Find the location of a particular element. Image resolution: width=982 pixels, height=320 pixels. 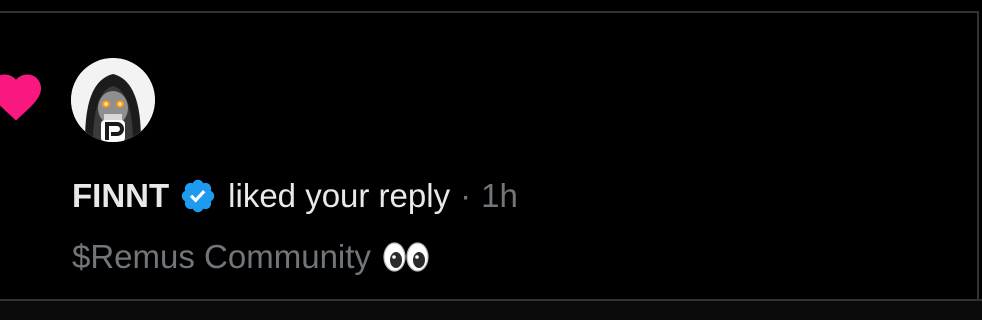

reply-preview: $Remus Community is located at coordinates (250, 257).